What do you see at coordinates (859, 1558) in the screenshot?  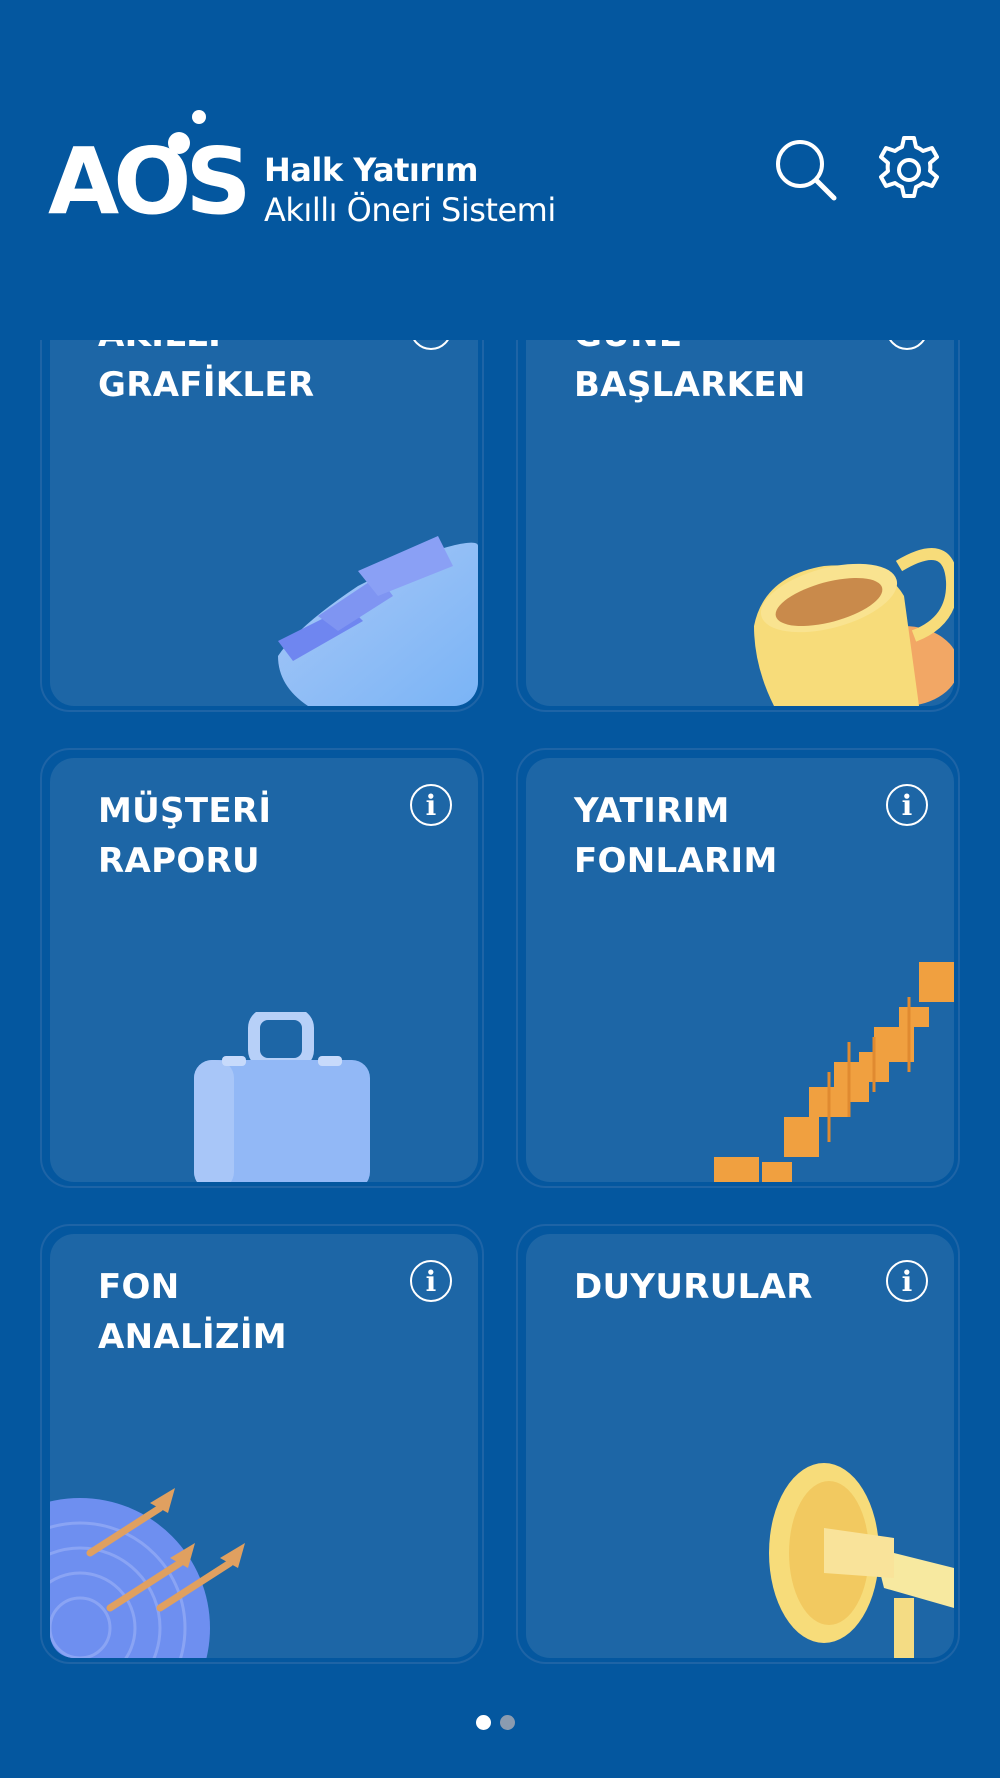 I see `megaphone-icon` at bounding box center [859, 1558].